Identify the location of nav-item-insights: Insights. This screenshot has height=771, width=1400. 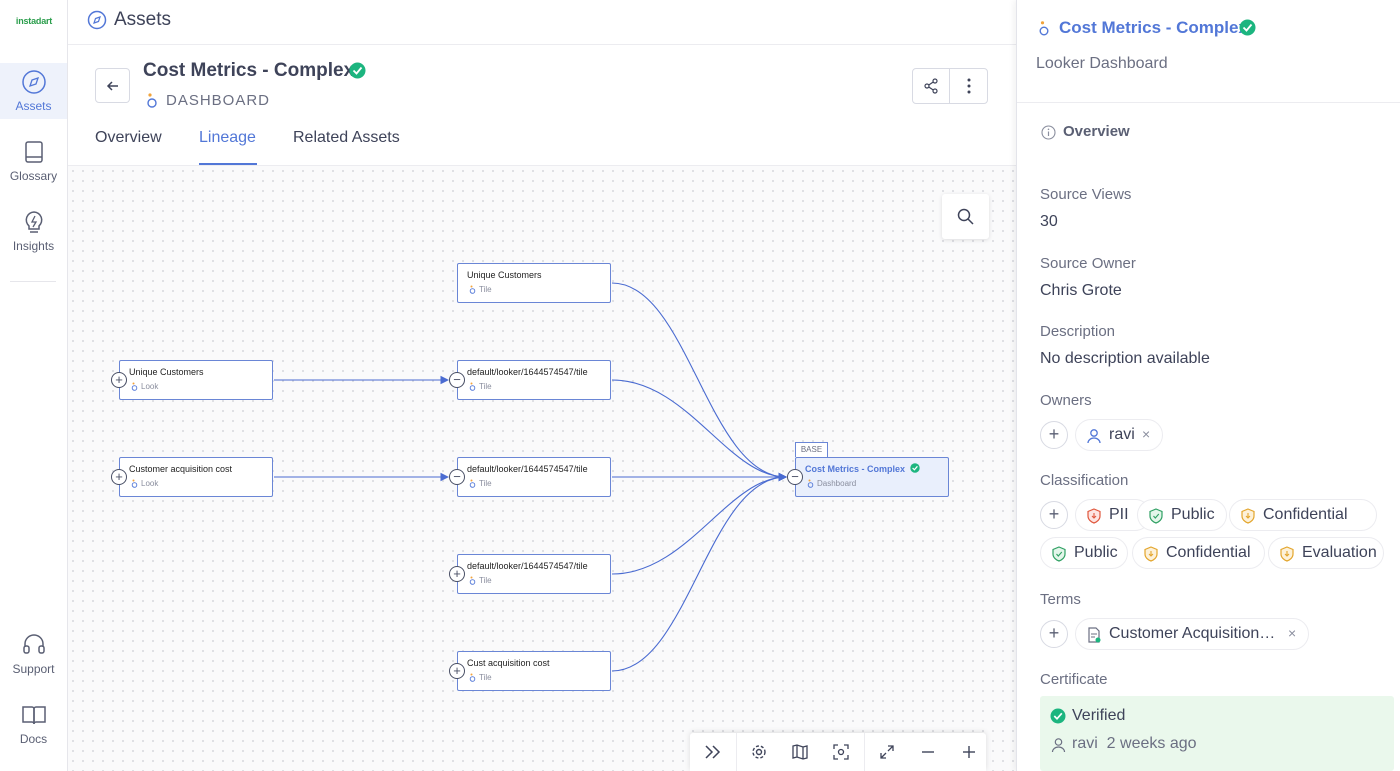
(33, 231).